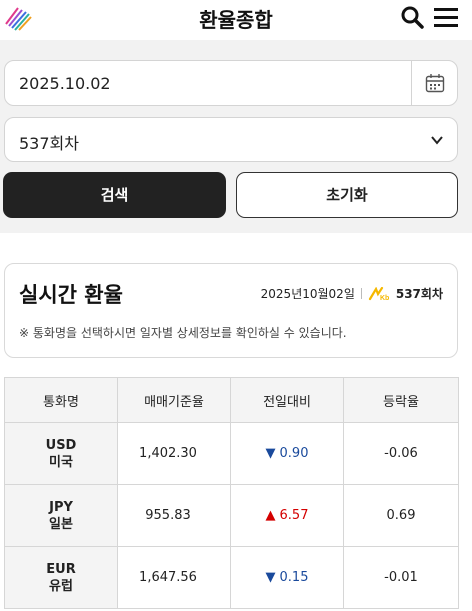 The width and height of the screenshot is (472, 611). I want to click on realtime-date: 2025년10월02일, so click(307, 294).